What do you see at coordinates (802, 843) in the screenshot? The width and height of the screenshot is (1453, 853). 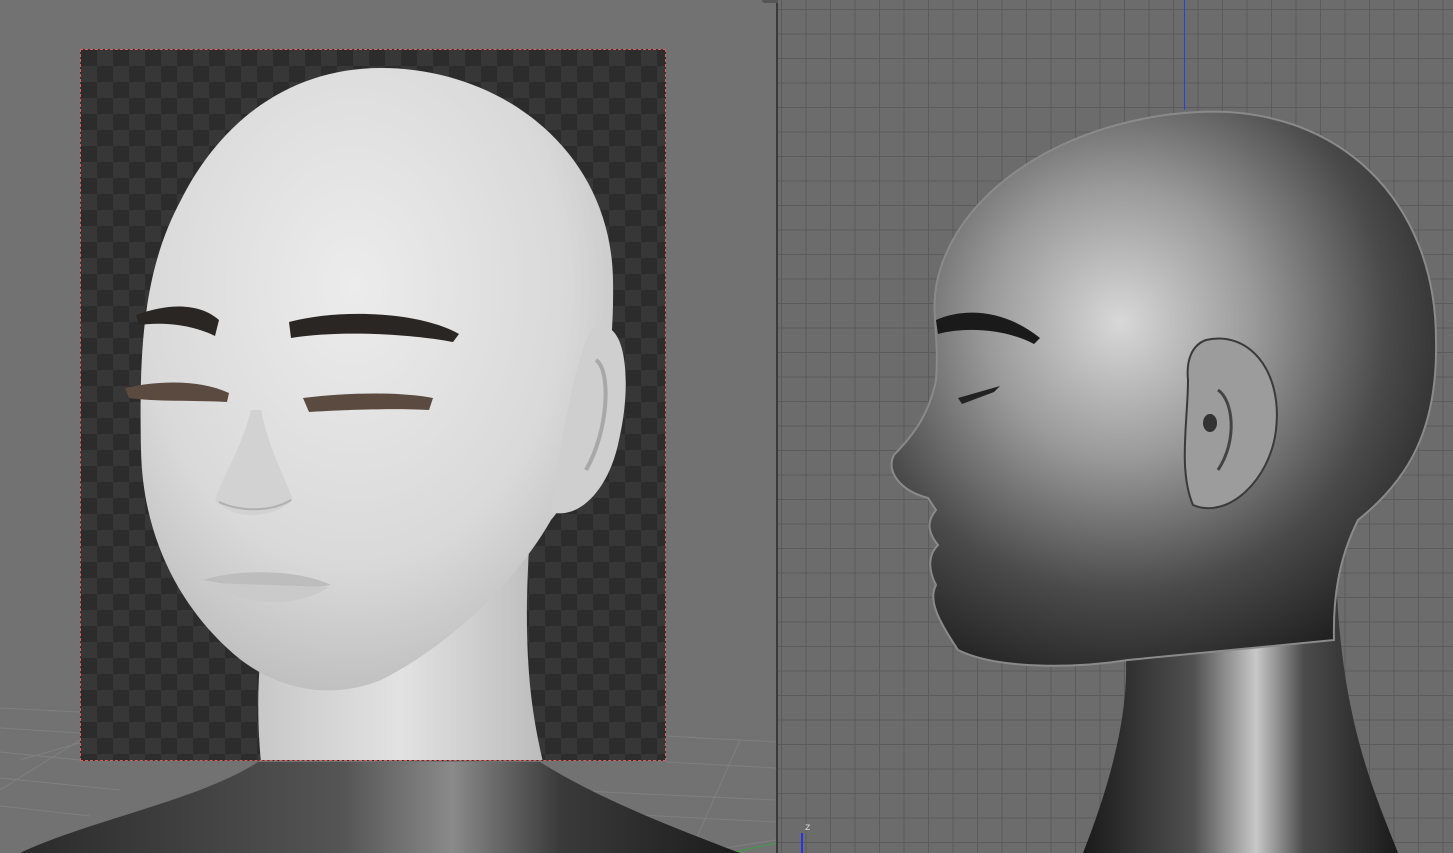 I see `z-axis-indicator` at bounding box center [802, 843].